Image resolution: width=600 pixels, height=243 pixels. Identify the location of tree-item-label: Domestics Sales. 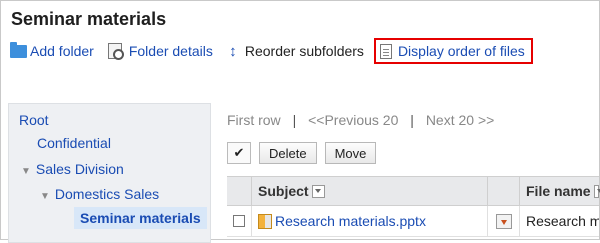
(107, 194).